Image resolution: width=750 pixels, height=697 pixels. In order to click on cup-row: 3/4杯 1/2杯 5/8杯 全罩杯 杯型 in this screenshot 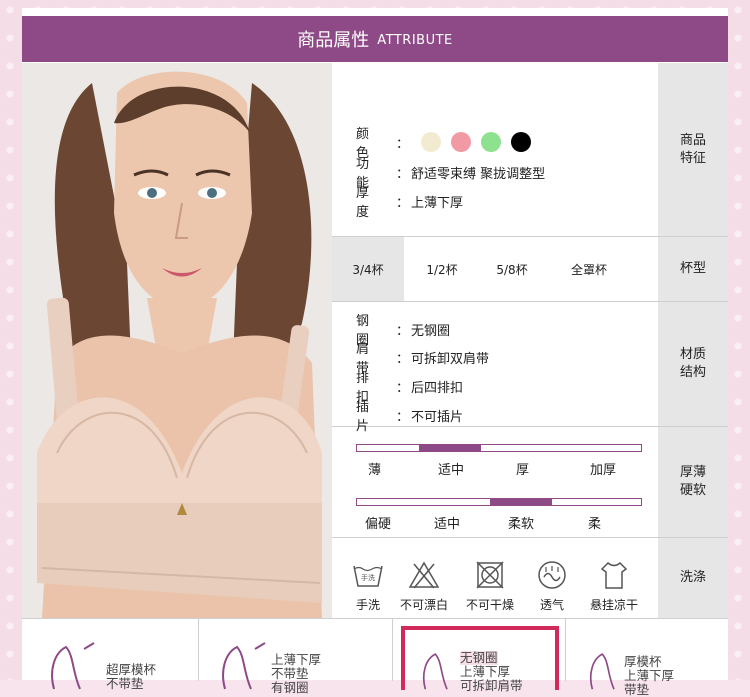, I will do `click(530, 269)`.